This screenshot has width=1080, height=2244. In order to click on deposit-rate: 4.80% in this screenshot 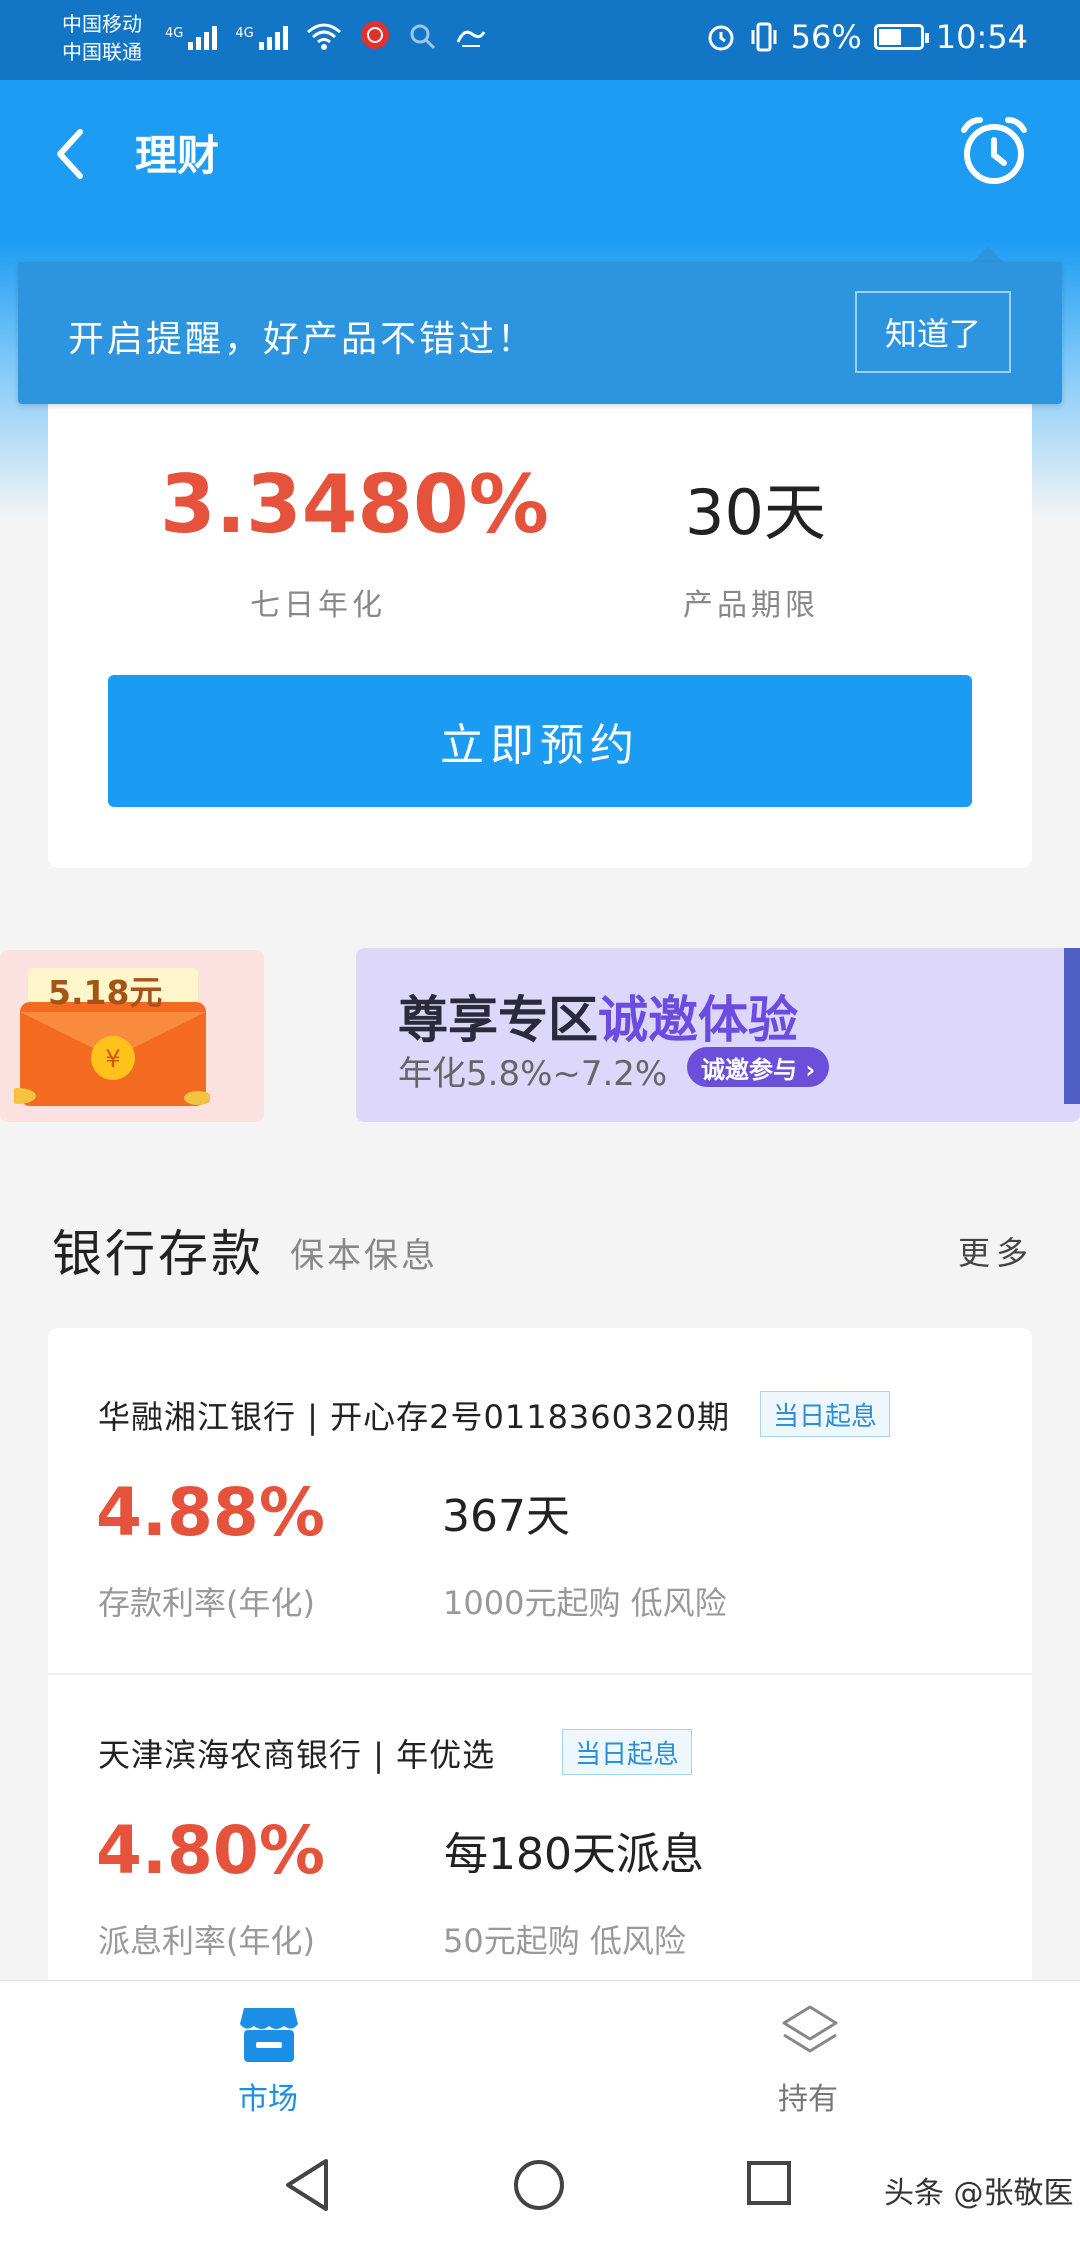, I will do `click(210, 1850)`.